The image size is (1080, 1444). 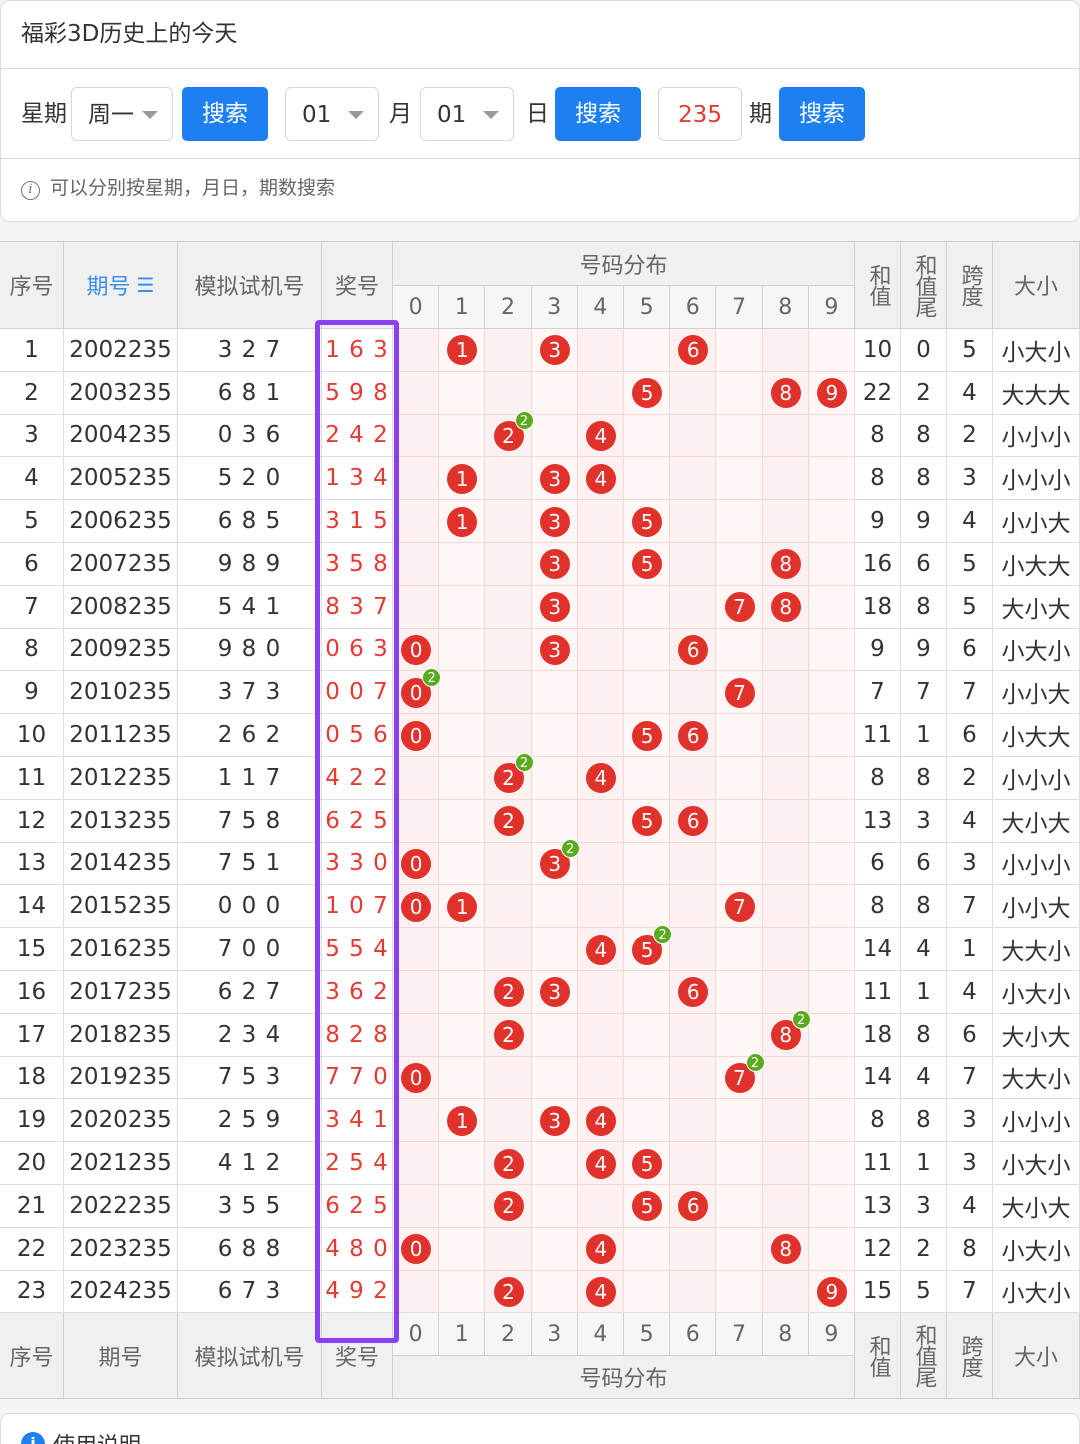 I want to click on row-trial-number: 9 8 9, so click(x=250, y=564).